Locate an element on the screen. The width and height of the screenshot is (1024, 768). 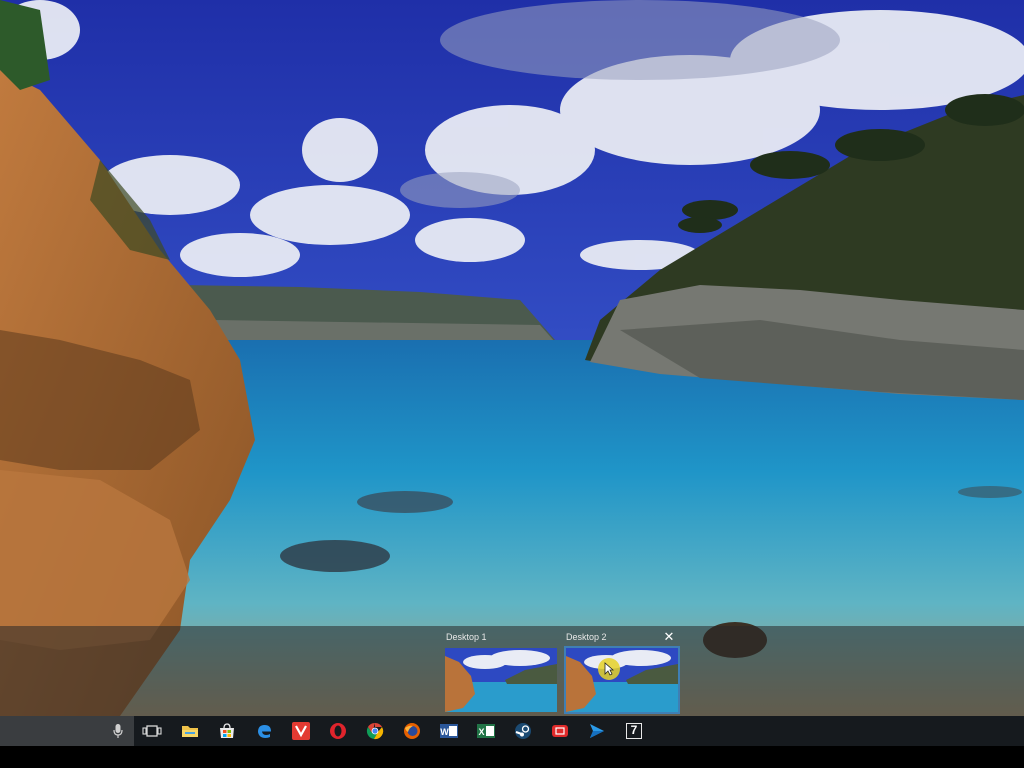
svg-text: X is located at coordinates (481, 732).